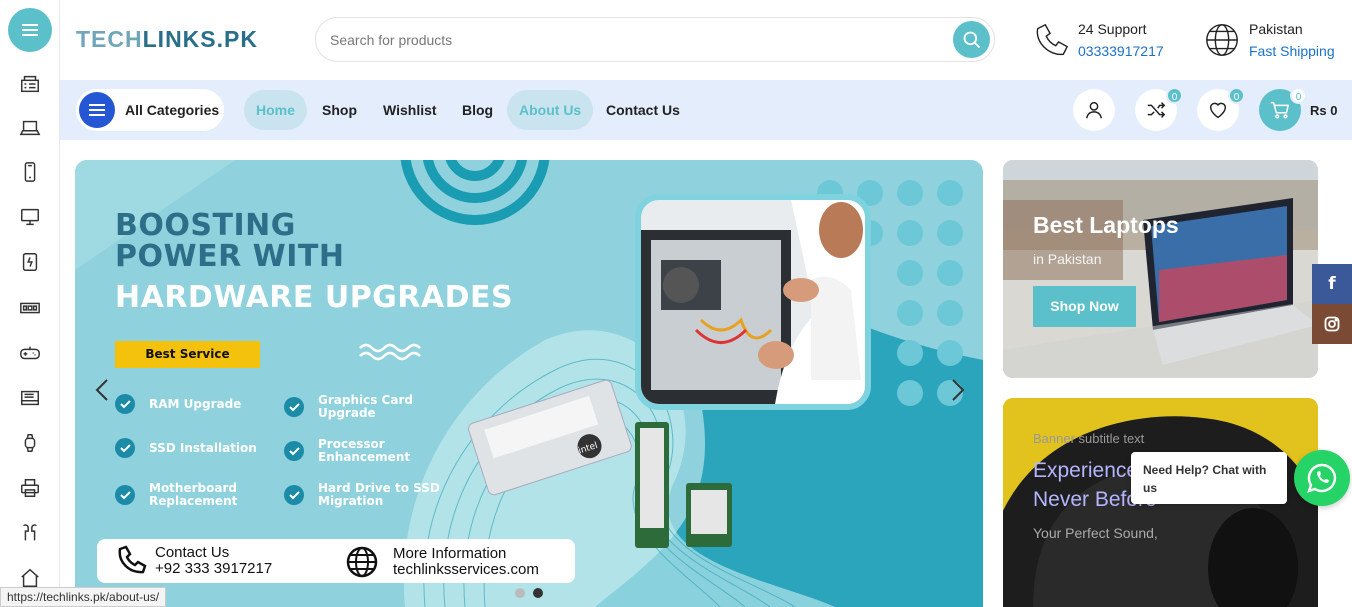  Describe the element at coordinates (314, 297) in the screenshot. I see `hero-title-light: HARDWARE UPGRADES` at that location.